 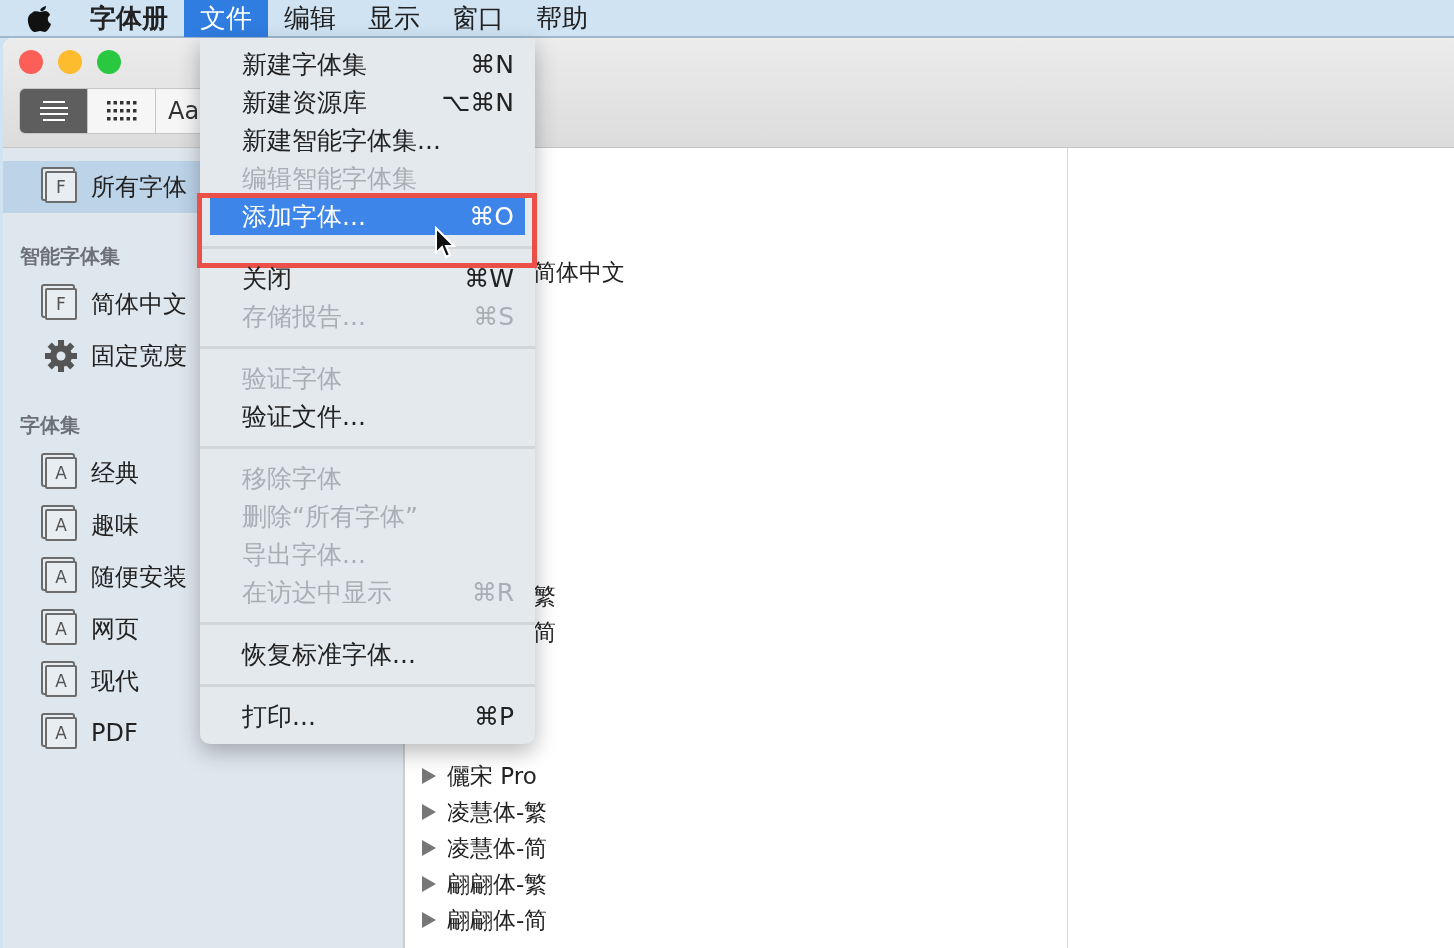 I want to click on sidebar-section-header: 智能字体集, so click(x=69, y=256).